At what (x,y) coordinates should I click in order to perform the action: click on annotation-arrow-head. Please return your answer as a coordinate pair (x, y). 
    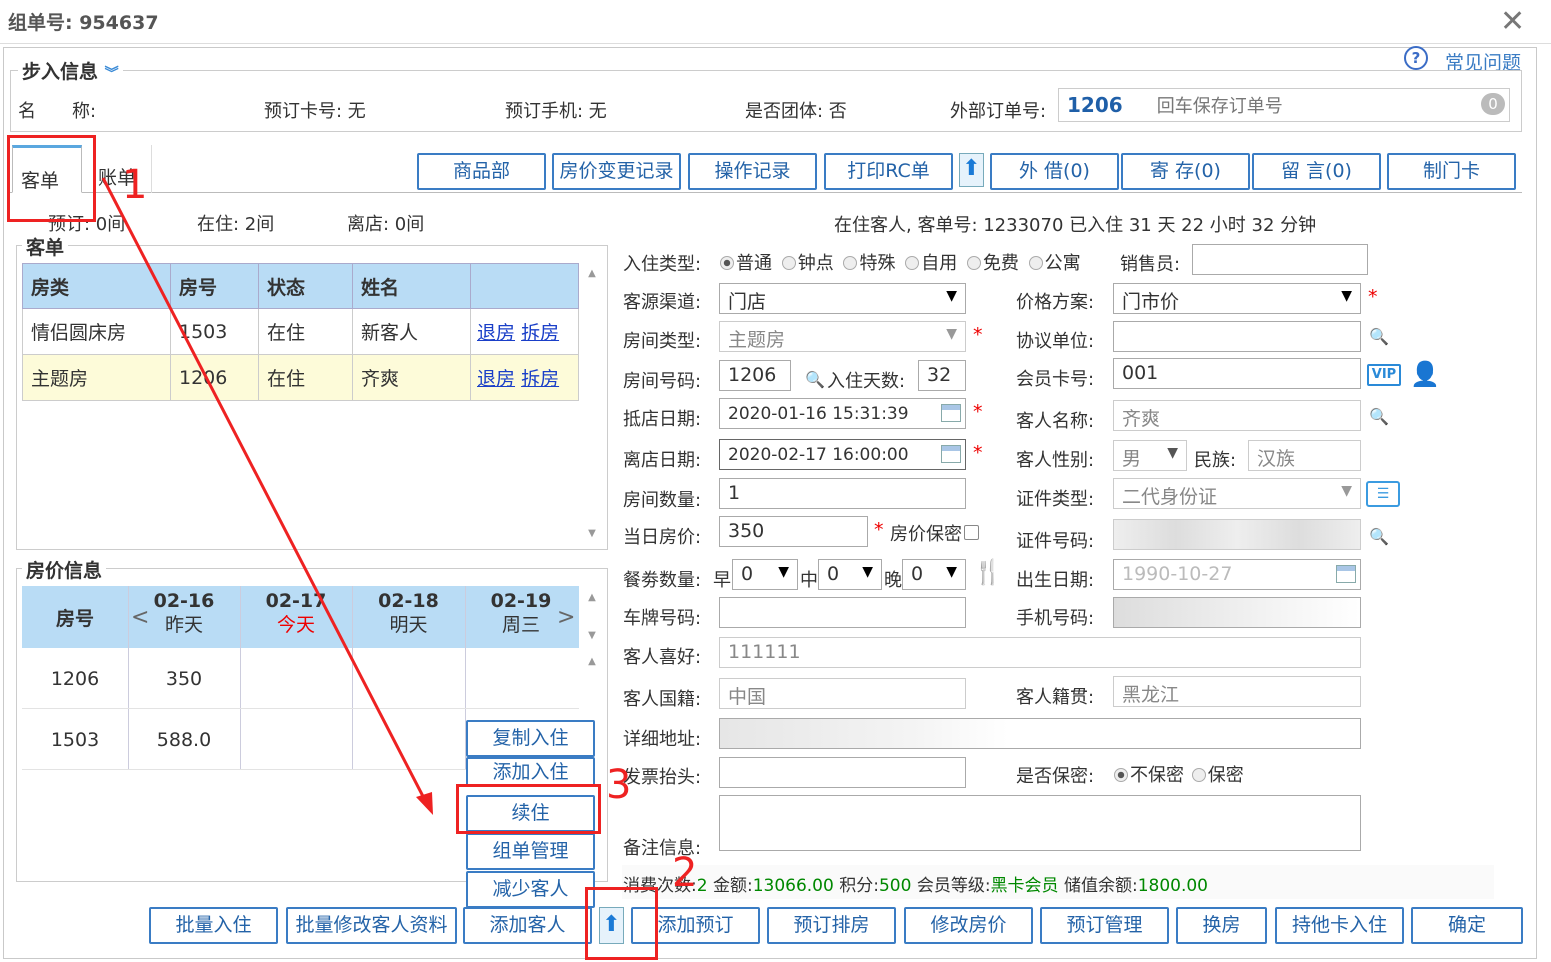
    Looking at the image, I should click on (424, 803).